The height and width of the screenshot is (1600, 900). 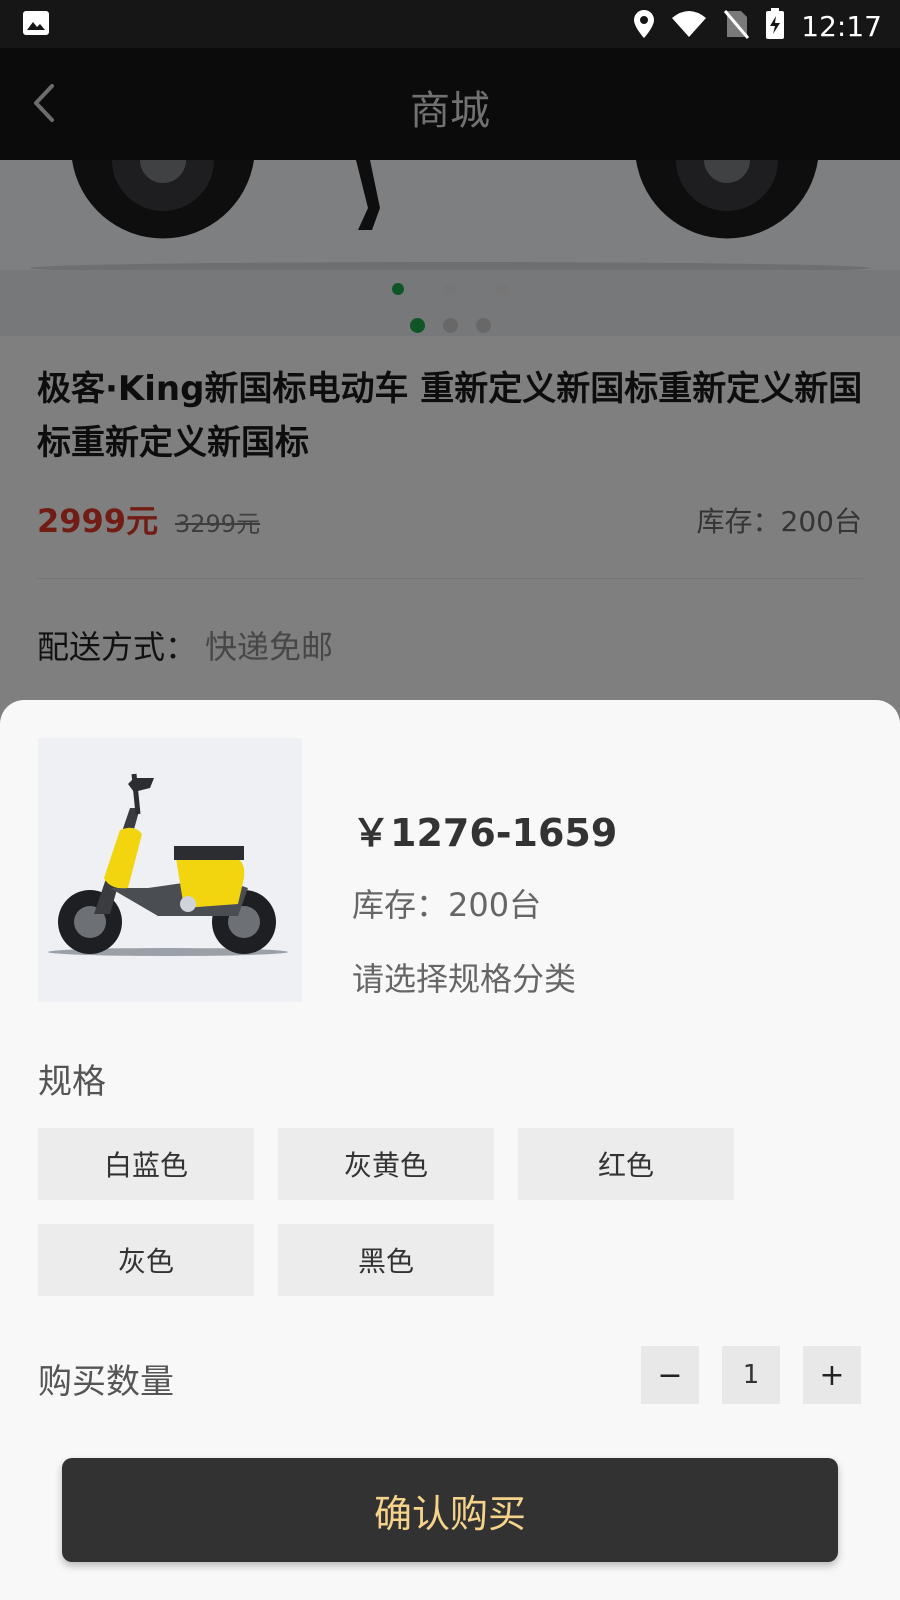 I want to click on spec-option-black: 黑色, so click(x=386, y=1260).